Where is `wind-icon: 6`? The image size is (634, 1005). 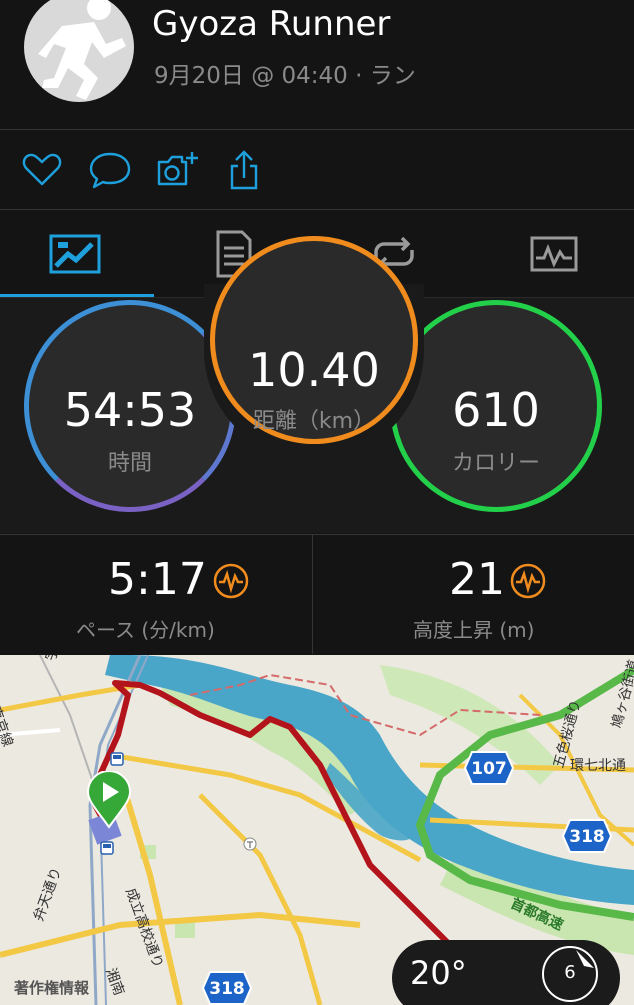
wind-icon: 6 is located at coordinates (570, 974).